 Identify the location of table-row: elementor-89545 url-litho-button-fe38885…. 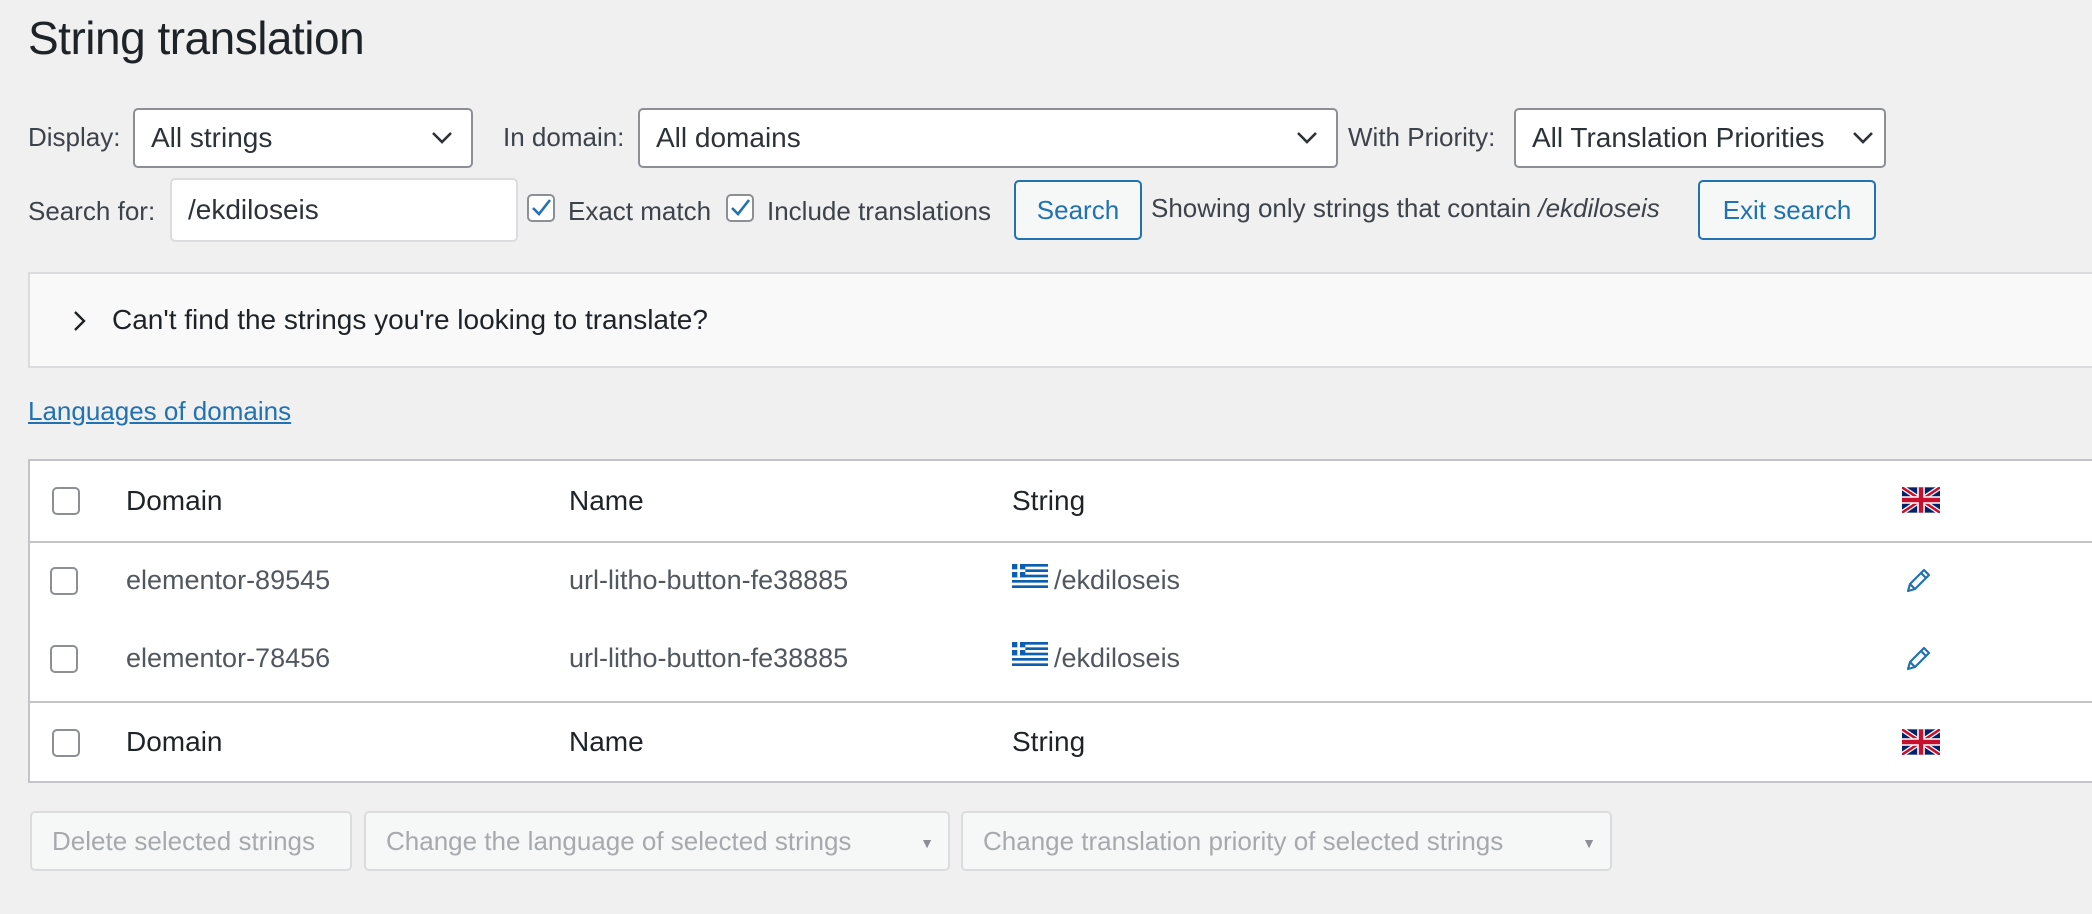
(1061, 582).